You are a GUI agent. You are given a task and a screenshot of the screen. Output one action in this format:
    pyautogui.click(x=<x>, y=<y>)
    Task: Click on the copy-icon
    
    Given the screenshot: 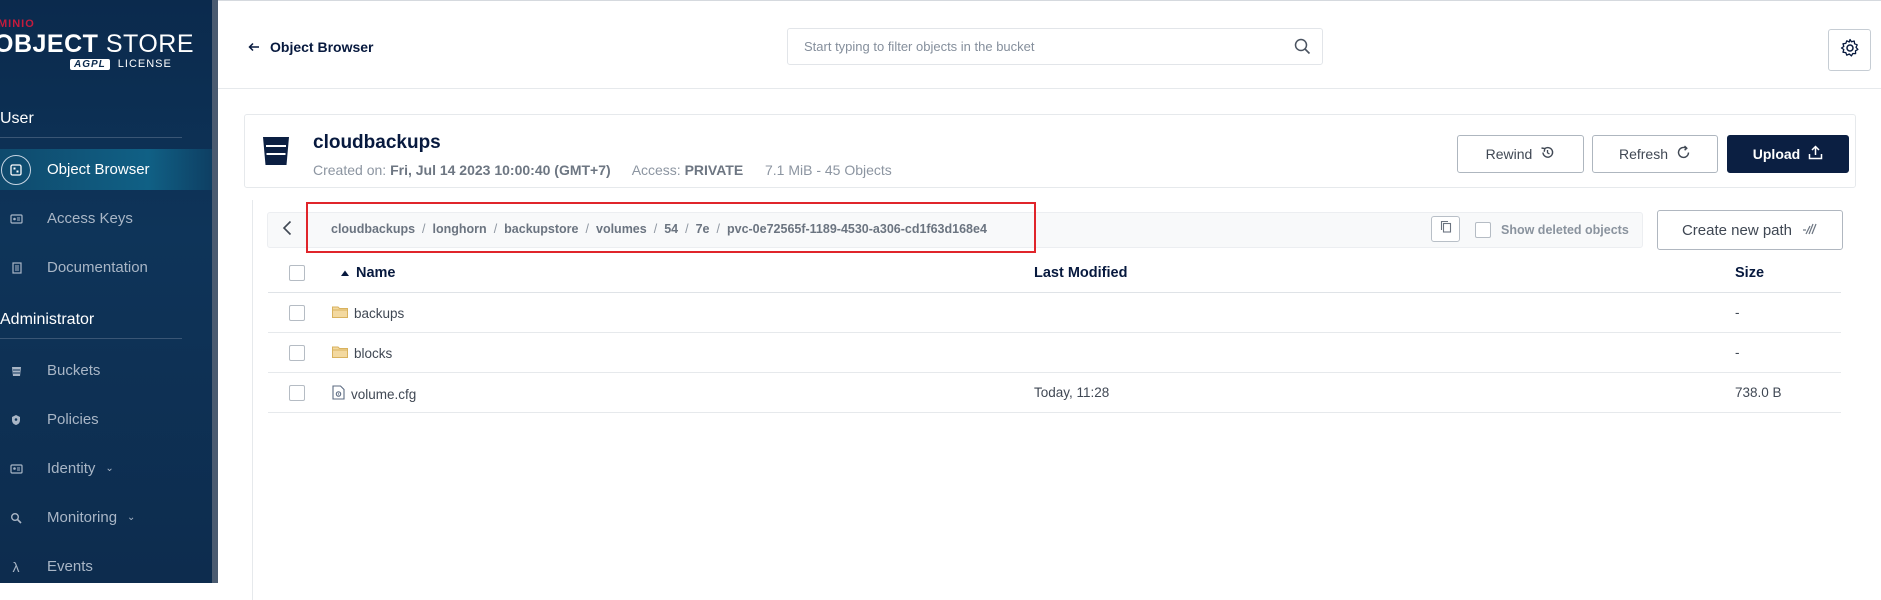 What is the action you would take?
    pyautogui.click(x=1446, y=229)
    